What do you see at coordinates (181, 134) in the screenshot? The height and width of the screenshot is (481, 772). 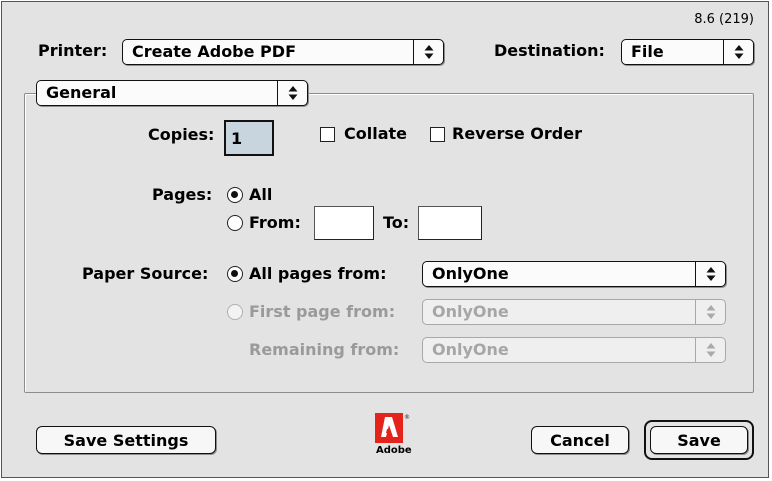 I see `copies-label: Copies:` at bounding box center [181, 134].